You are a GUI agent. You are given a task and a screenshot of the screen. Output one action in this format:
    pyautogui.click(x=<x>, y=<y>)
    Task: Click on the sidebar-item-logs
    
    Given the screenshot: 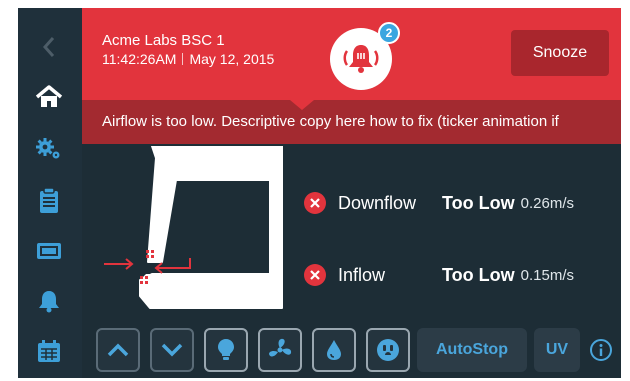 What is the action you would take?
    pyautogui.click(x=49, y=201)
    